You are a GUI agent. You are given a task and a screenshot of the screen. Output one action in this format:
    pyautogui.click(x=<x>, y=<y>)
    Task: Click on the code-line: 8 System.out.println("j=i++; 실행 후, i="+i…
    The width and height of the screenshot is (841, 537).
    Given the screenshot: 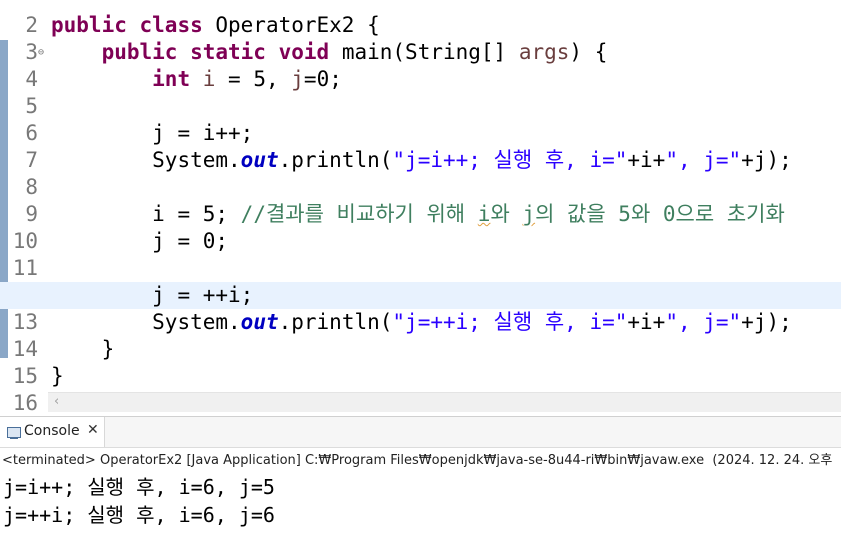 What is the action you would take?
    pyautogui.click(x=420, y=173)
    